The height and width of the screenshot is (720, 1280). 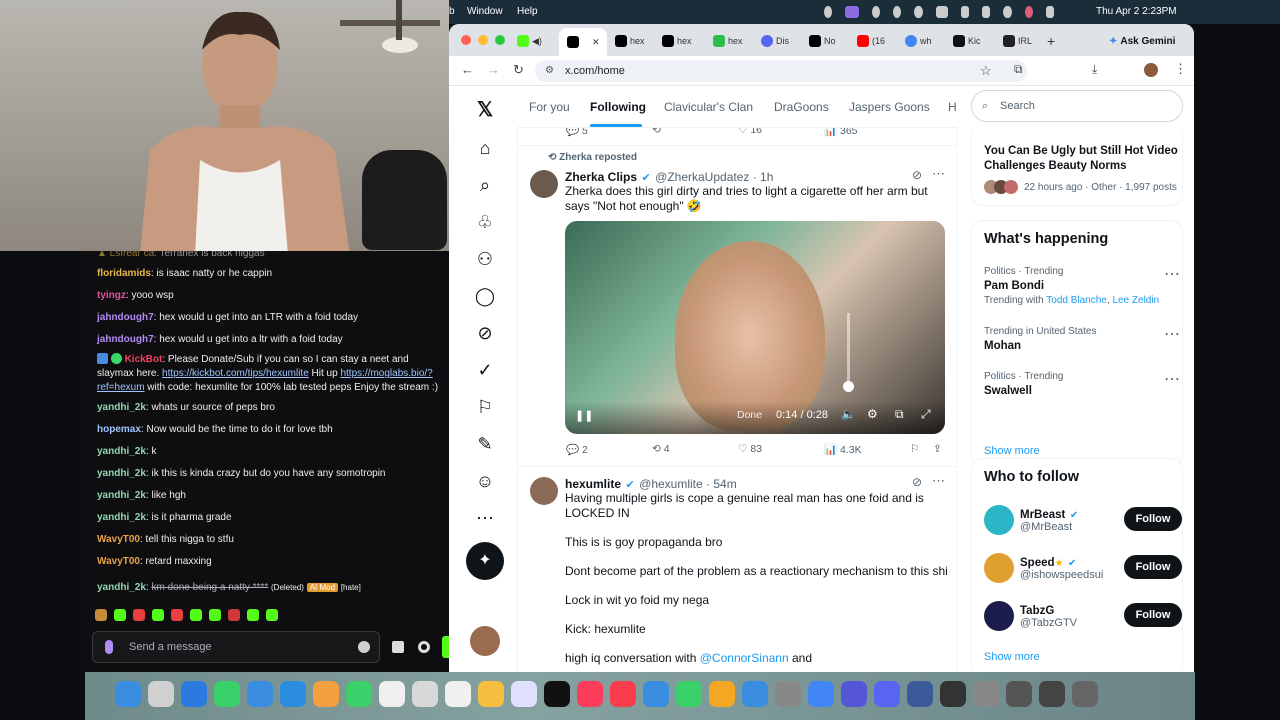 What do you see at coordinates (524, 694) in the screenshot?
I see `freeform-icon` at bounding box center [524, 694].